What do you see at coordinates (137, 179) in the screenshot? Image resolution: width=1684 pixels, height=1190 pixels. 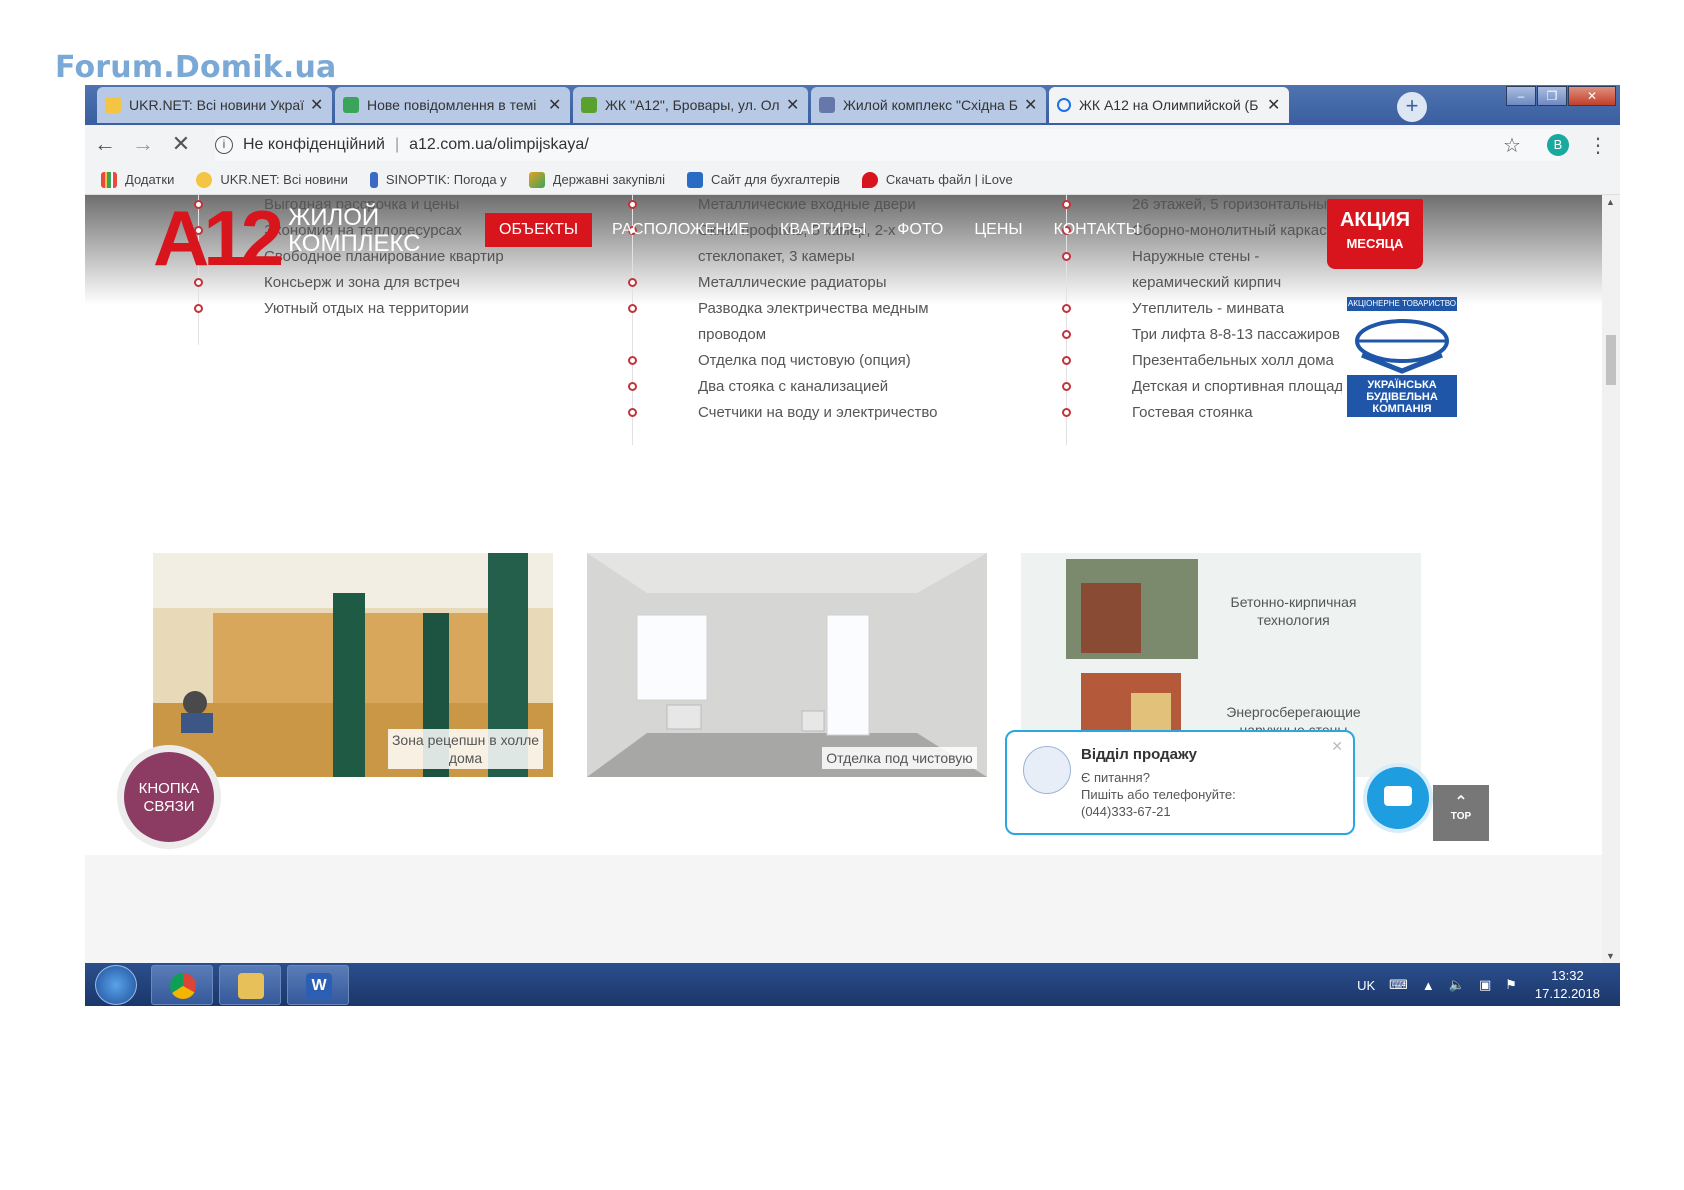 I see `bookmark-apps: Додатки` at bounding box center [137, 179].